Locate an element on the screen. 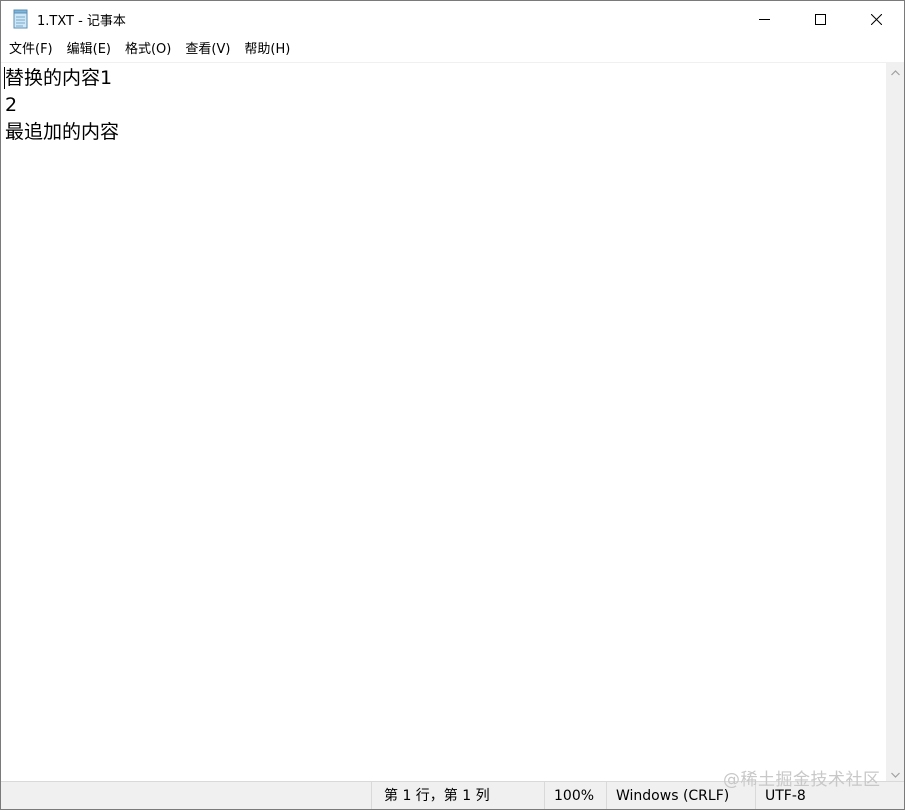  scroll-down-arrow-icon is located at coordinates (895, 772).